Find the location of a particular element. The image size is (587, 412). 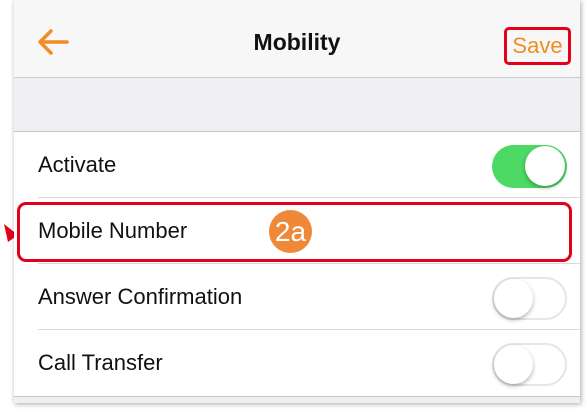

answer-confirmation-label: Answer Confirmation is located at coordinates (140, 296).